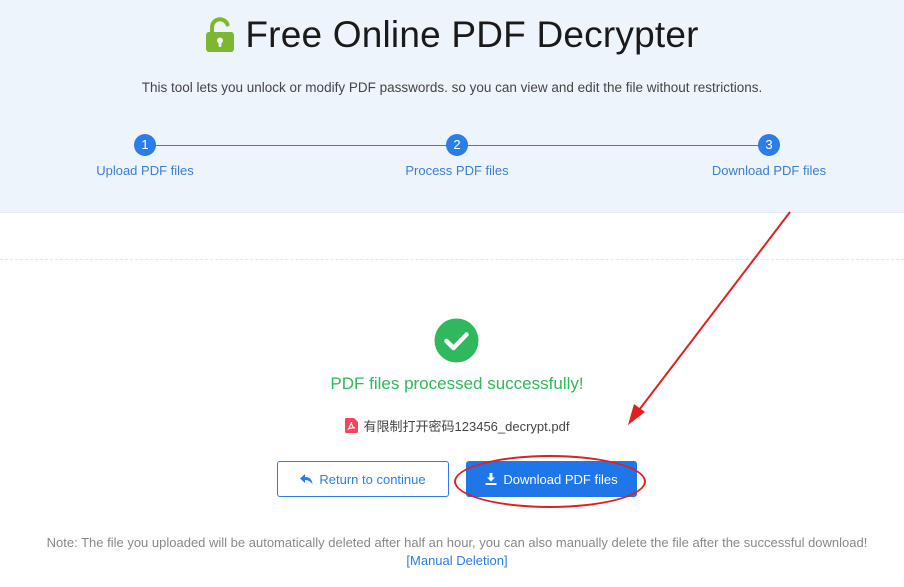 The image size is (904, 587). Describe the element at coordinates (457, 145) in the screenshot. I see `step-number: 2` at that location.